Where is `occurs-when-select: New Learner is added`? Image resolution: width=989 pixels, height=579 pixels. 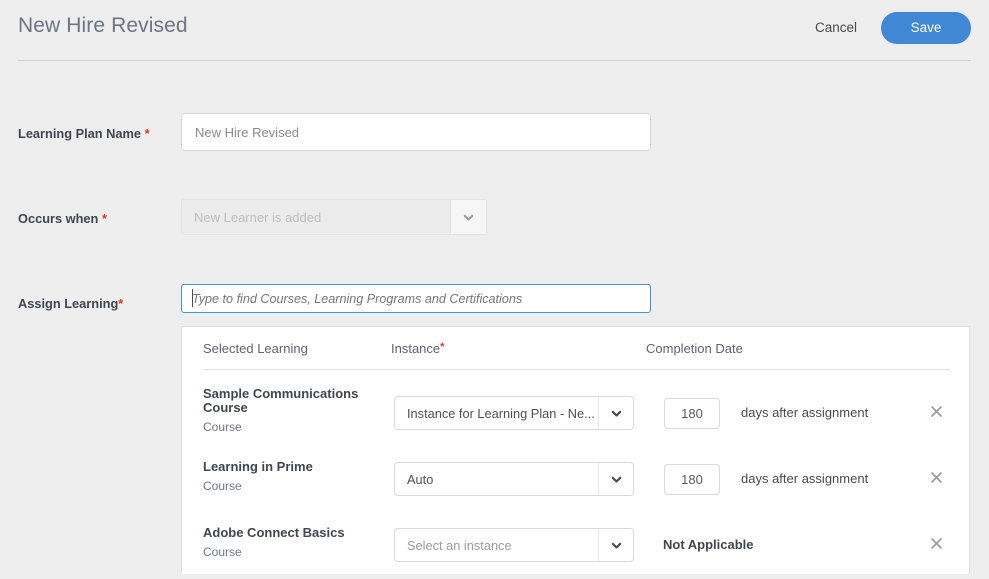
occurs-when-select: New Learner is added is located at coordinates (334, 217).